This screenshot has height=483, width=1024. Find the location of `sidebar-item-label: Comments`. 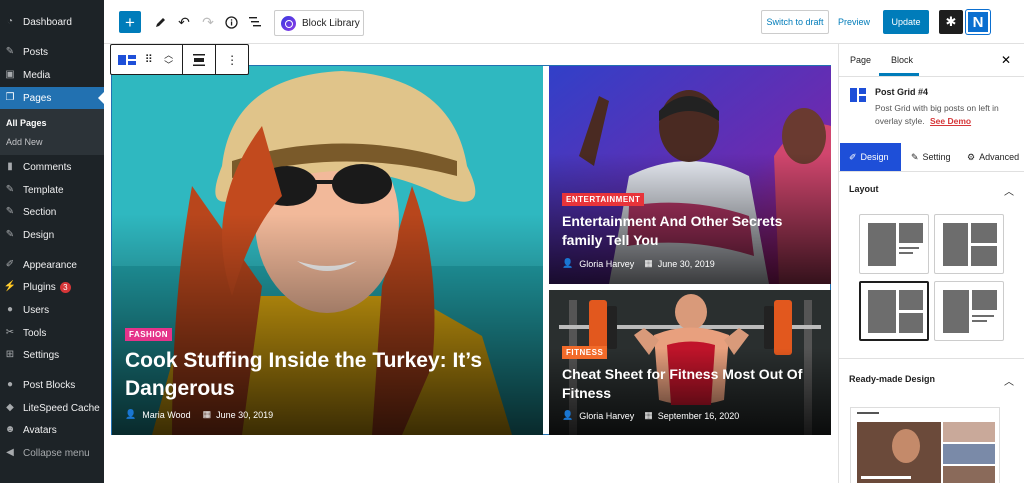

sidebar-item-label: Comments is located at coordinates (47, 167).